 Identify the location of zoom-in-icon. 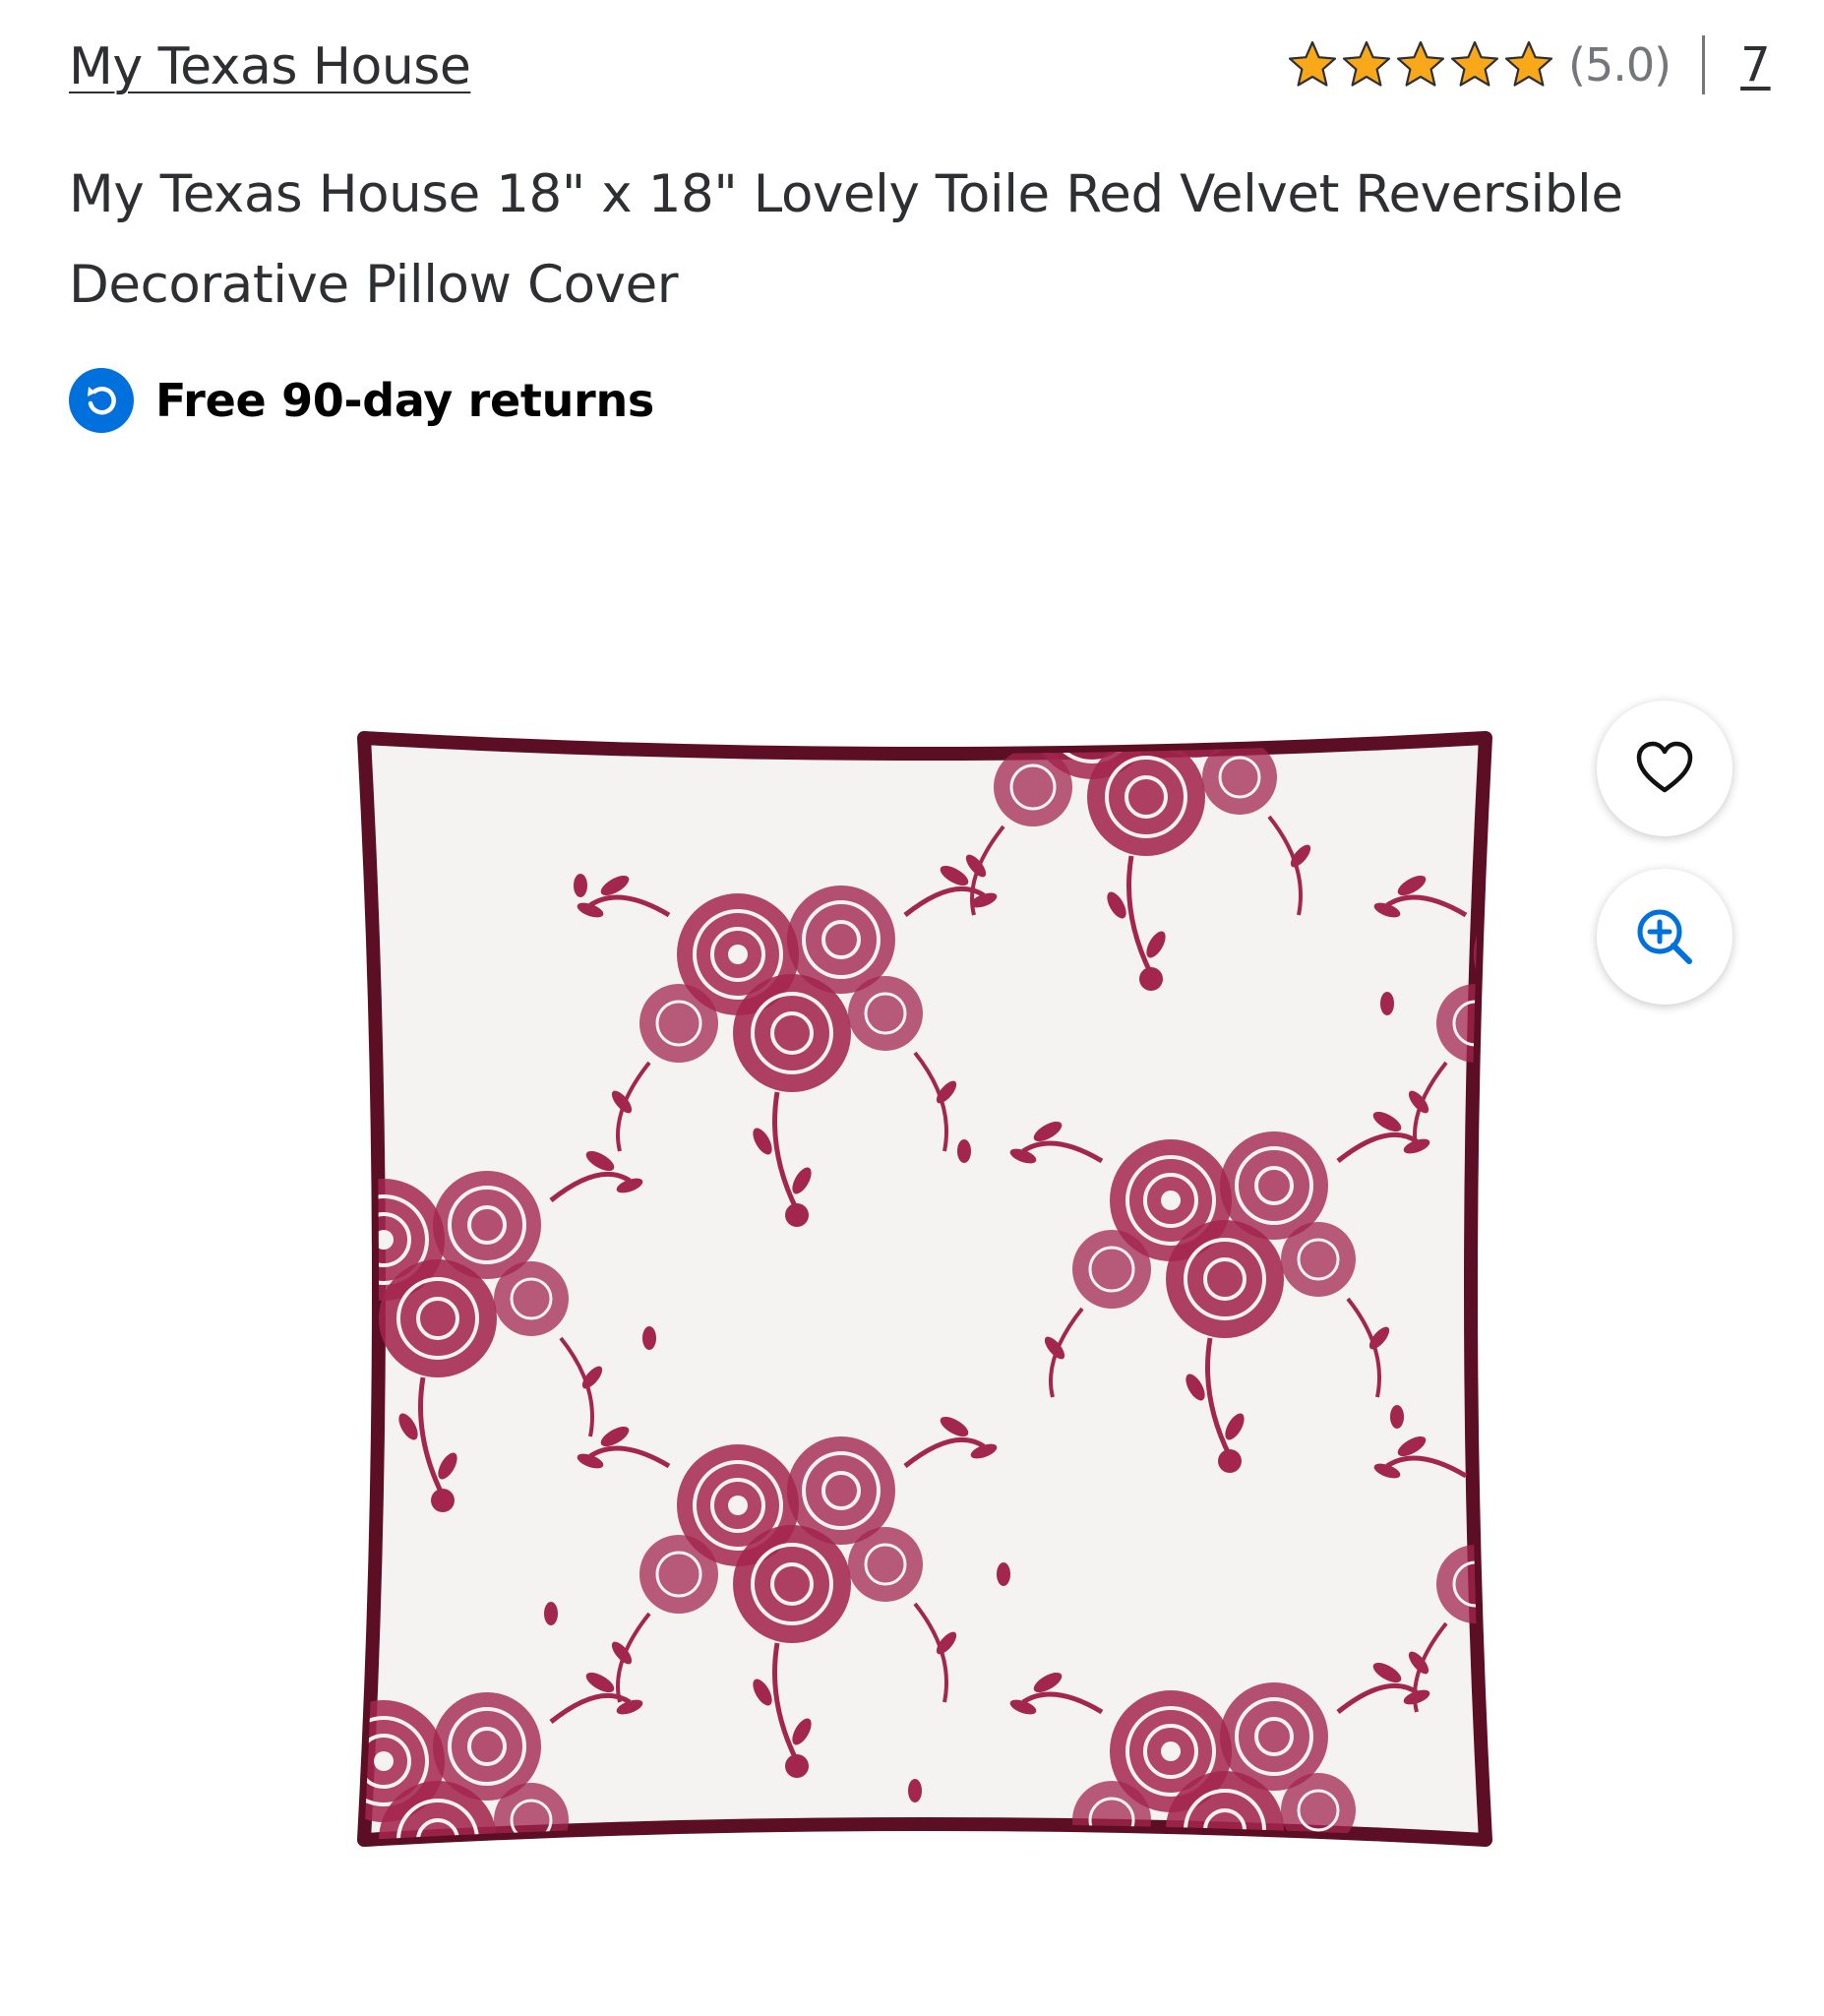
(1664, 937).